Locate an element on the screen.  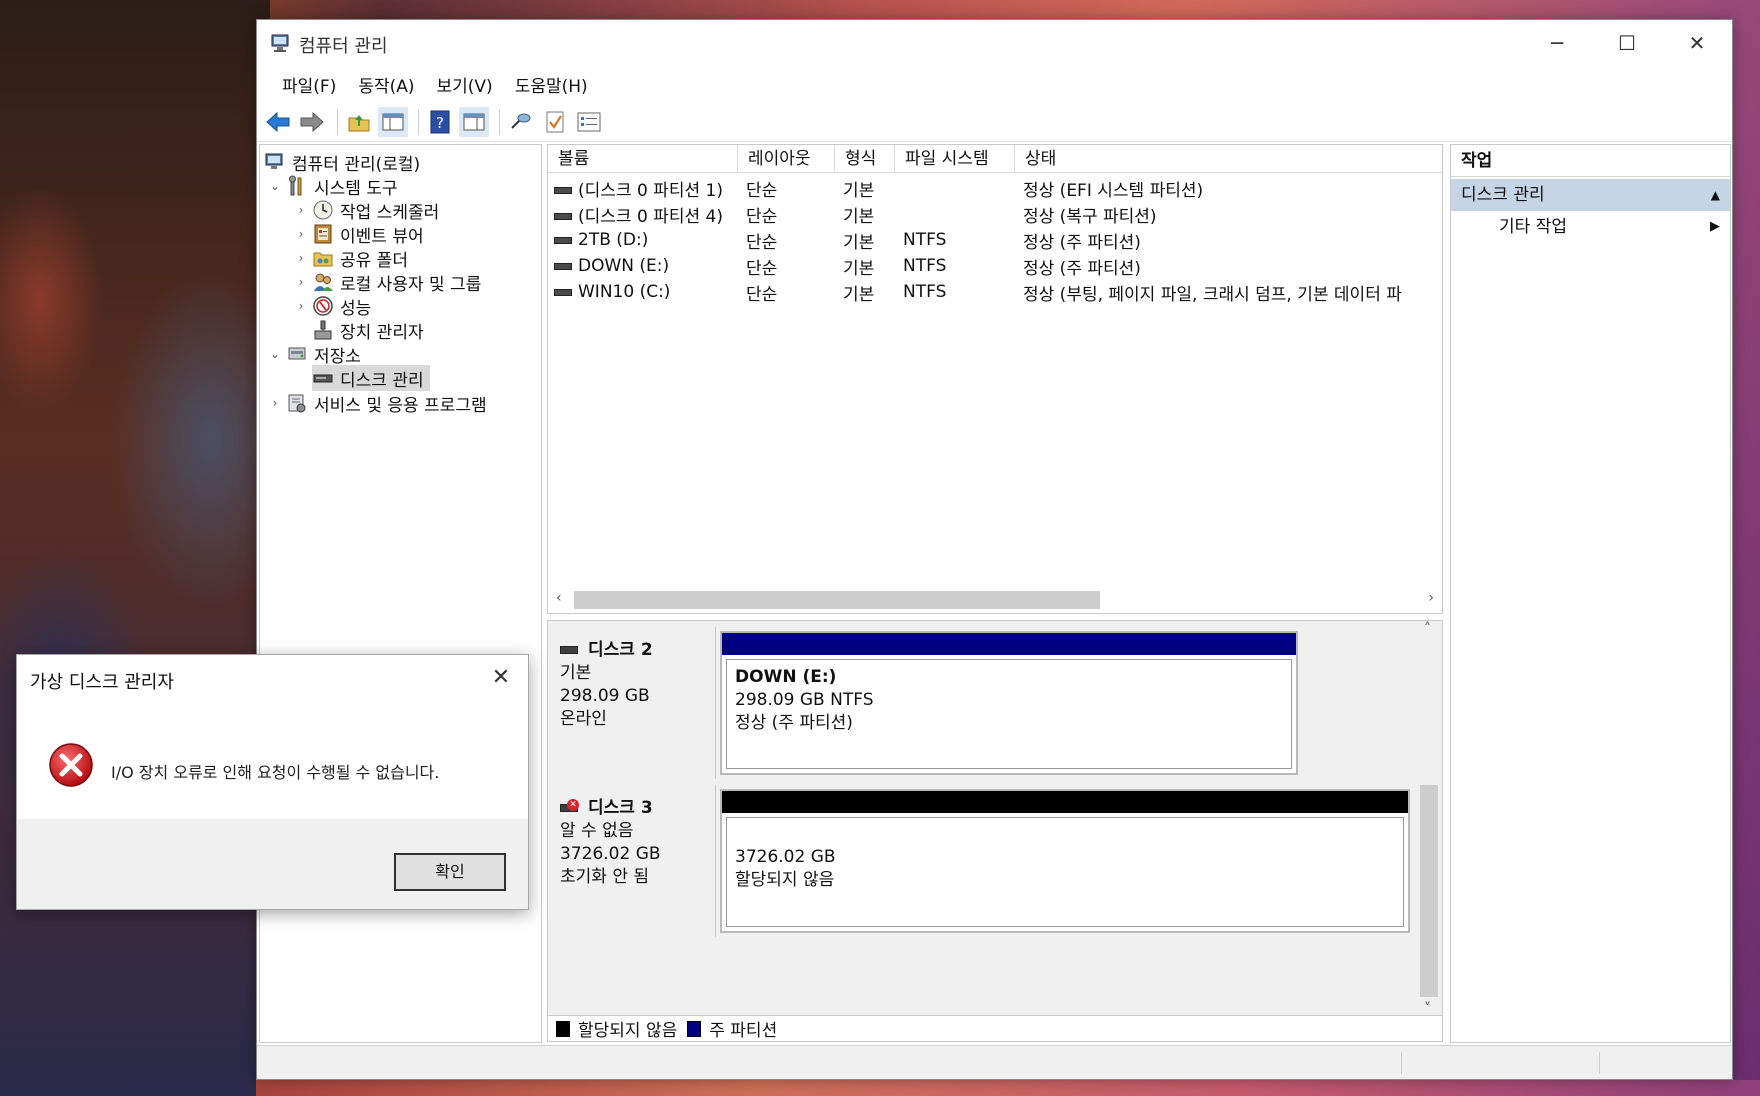
column-layout: 레이아웃 is located at coordinates (786, 159).